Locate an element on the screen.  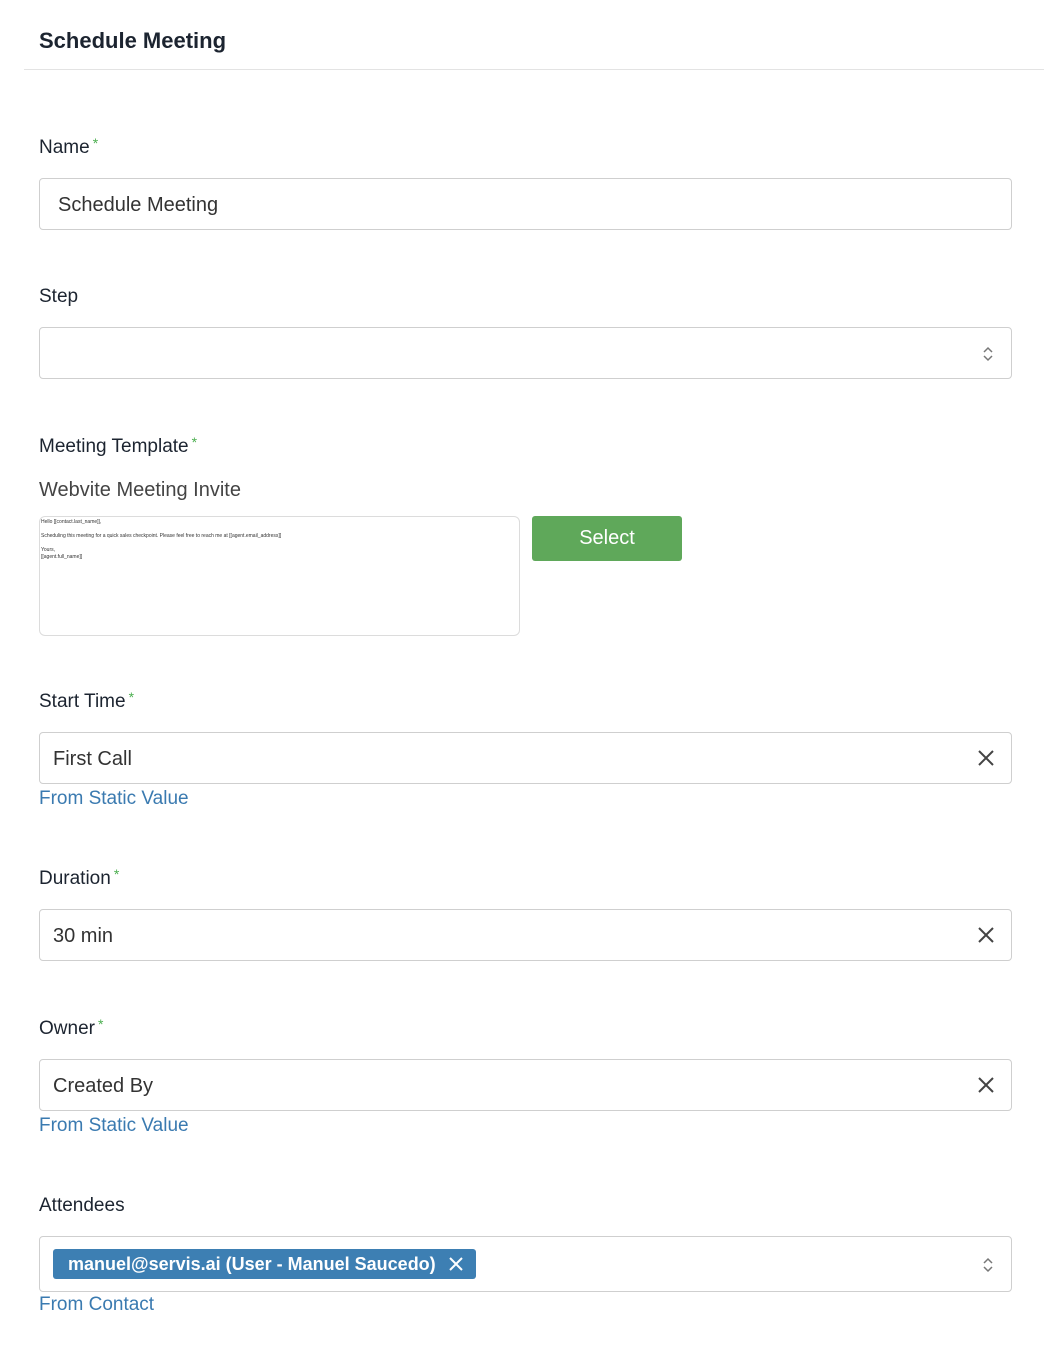
duration-label: Duration * is located at coordinates (79, 878).